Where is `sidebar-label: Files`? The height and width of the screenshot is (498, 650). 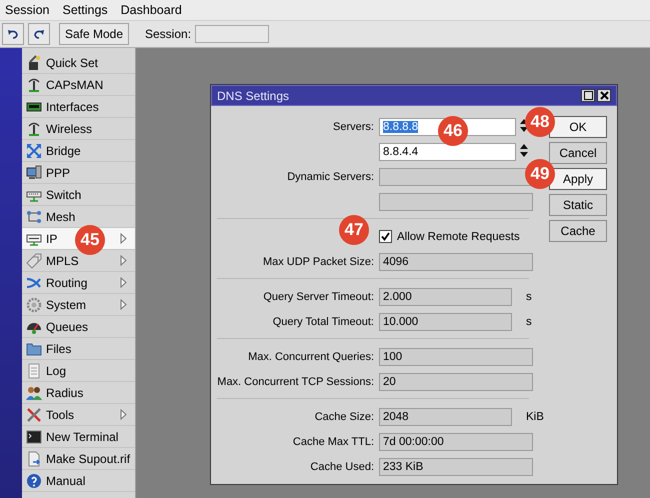
sidebar-label: Files is located at coordinates (59, 349).